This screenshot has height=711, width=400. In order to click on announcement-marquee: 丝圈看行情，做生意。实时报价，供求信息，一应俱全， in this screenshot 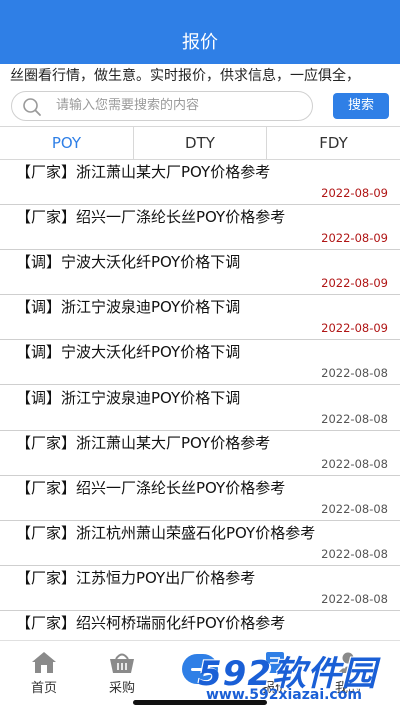, I will do `click(200, 76)`.